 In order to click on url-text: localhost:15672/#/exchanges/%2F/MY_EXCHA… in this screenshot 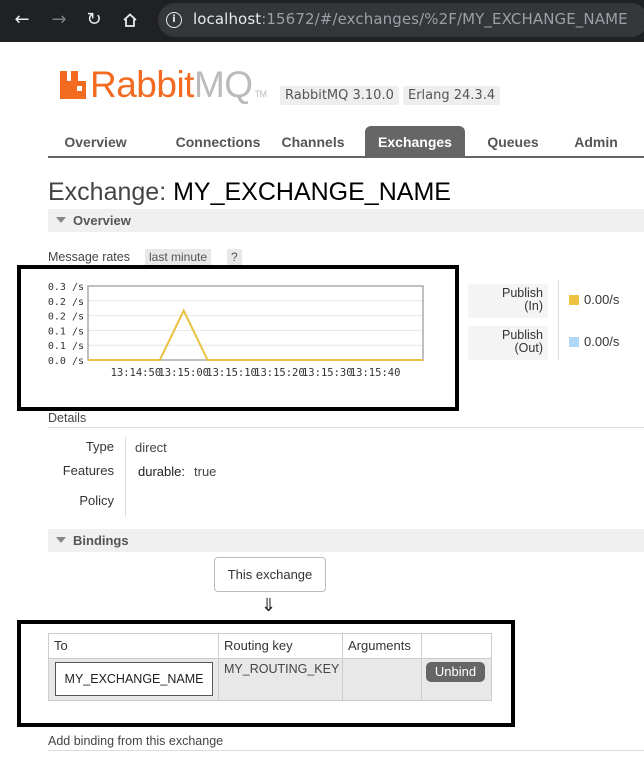, I will do `click(410, 19)`.